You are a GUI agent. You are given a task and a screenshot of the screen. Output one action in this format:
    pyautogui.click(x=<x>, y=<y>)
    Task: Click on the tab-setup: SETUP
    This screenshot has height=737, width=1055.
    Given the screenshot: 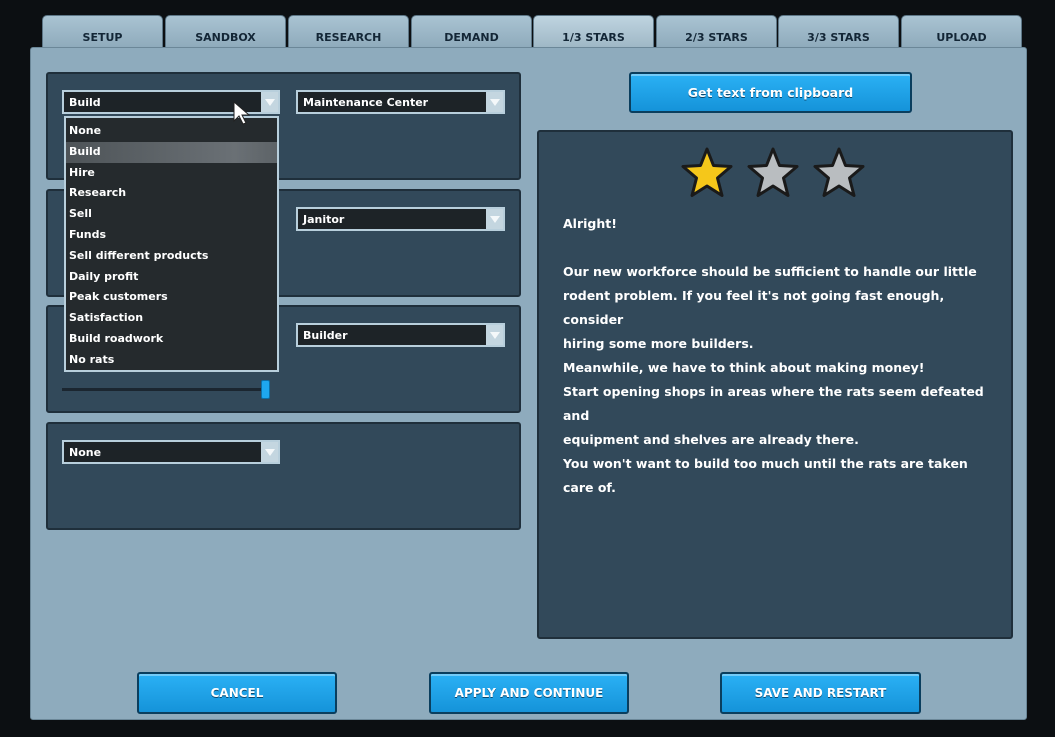 What is the action you would take?
    pyautogui.click(x=102, y=31)
    